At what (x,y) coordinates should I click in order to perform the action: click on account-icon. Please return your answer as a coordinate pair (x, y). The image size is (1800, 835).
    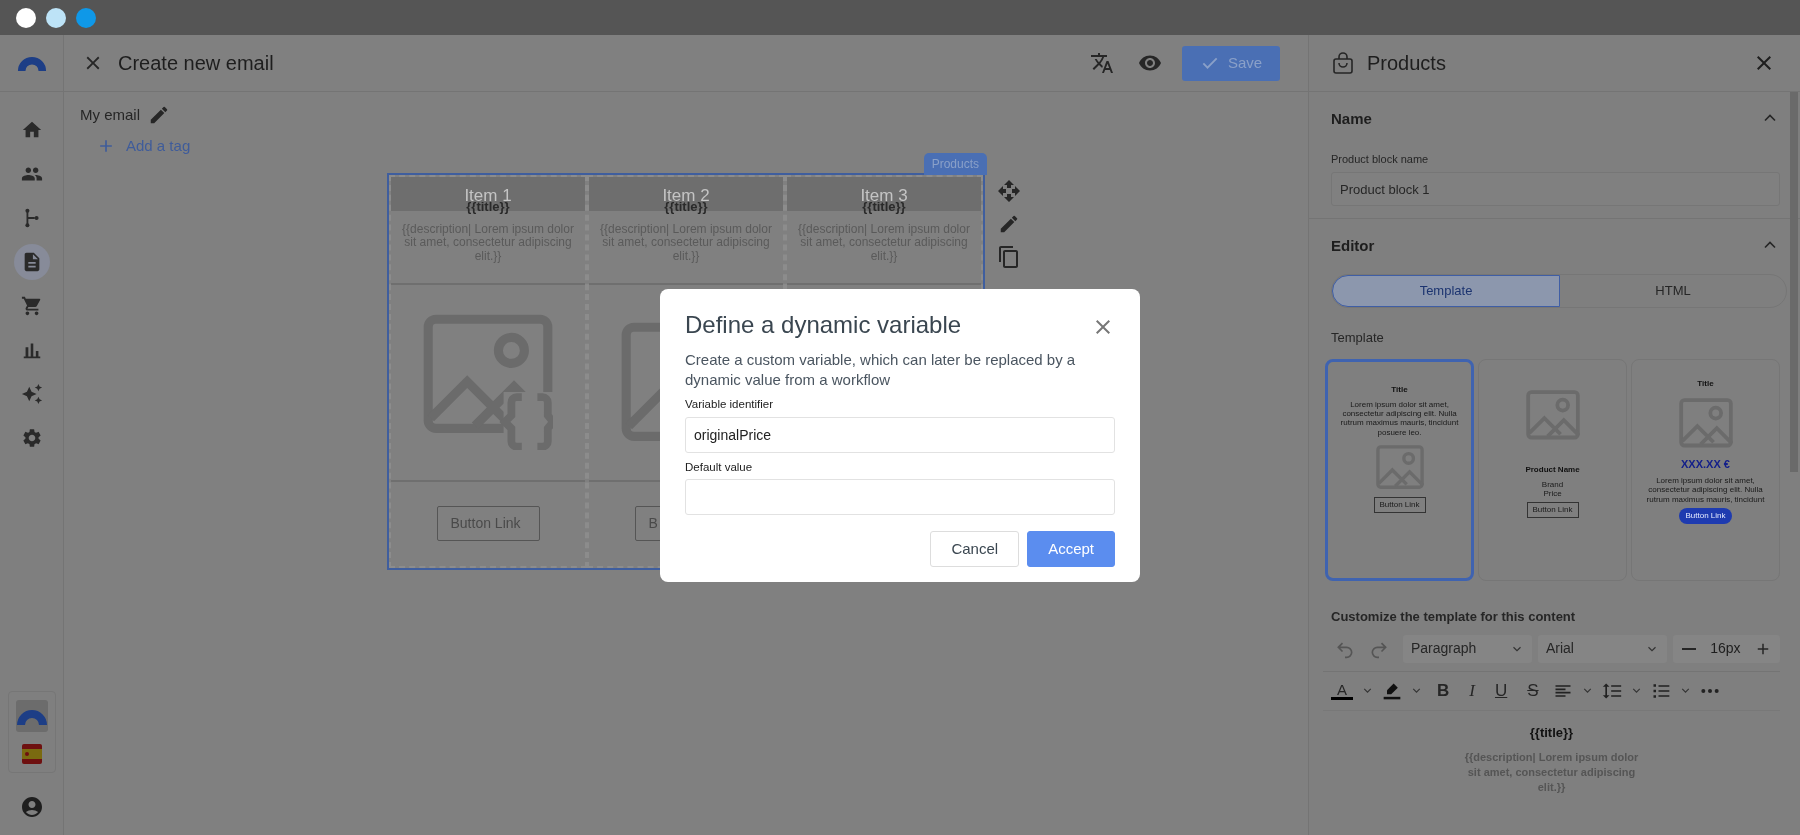
    Looking at the image, I should click on (31, 807).